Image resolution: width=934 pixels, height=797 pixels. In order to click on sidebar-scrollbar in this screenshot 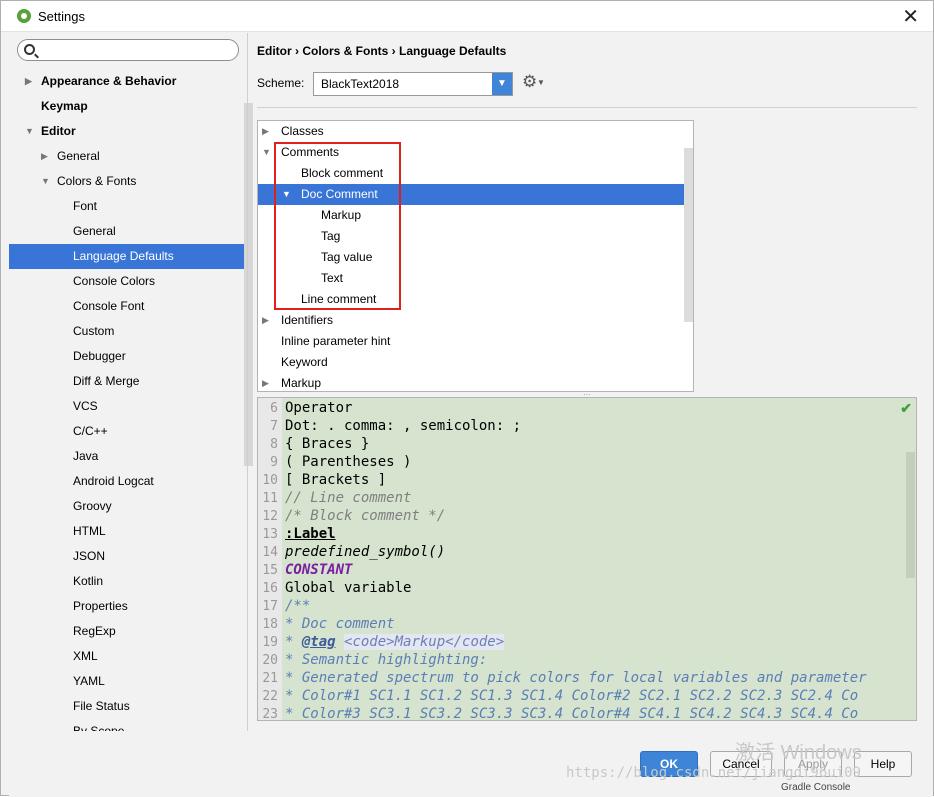, I will do `click(248, 284)`.